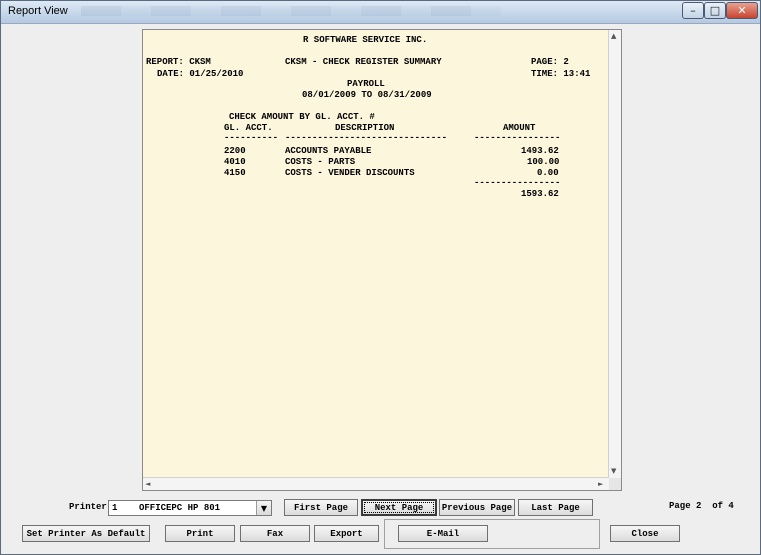  I want to click on rule-amount: ----------------, so click(517, 138).